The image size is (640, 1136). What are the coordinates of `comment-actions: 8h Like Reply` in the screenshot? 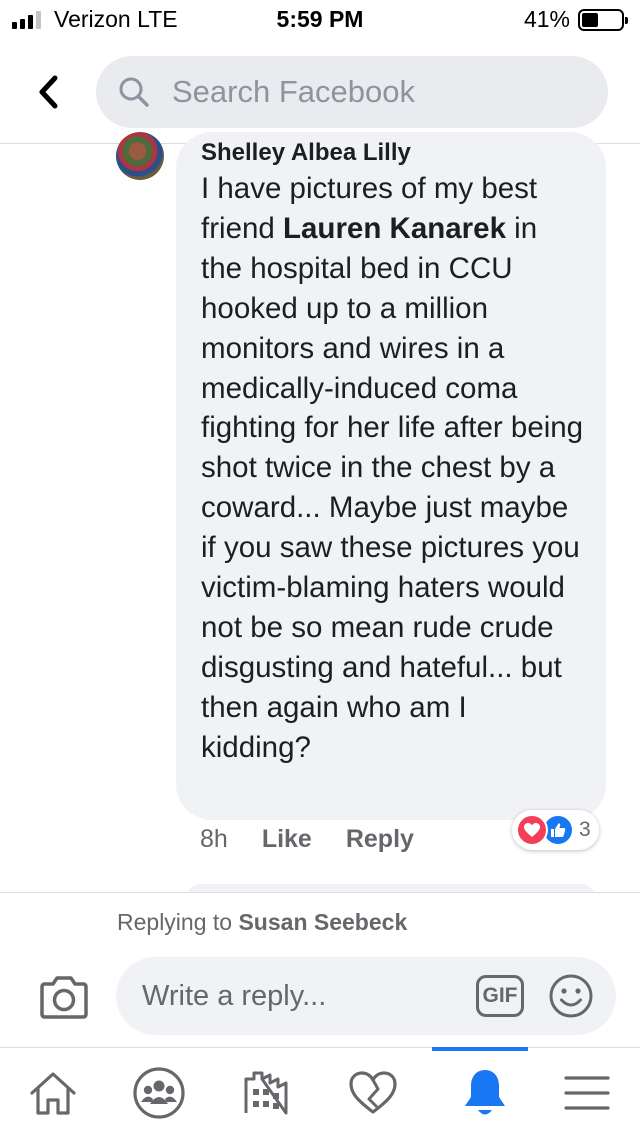 It's located at (307, 839).